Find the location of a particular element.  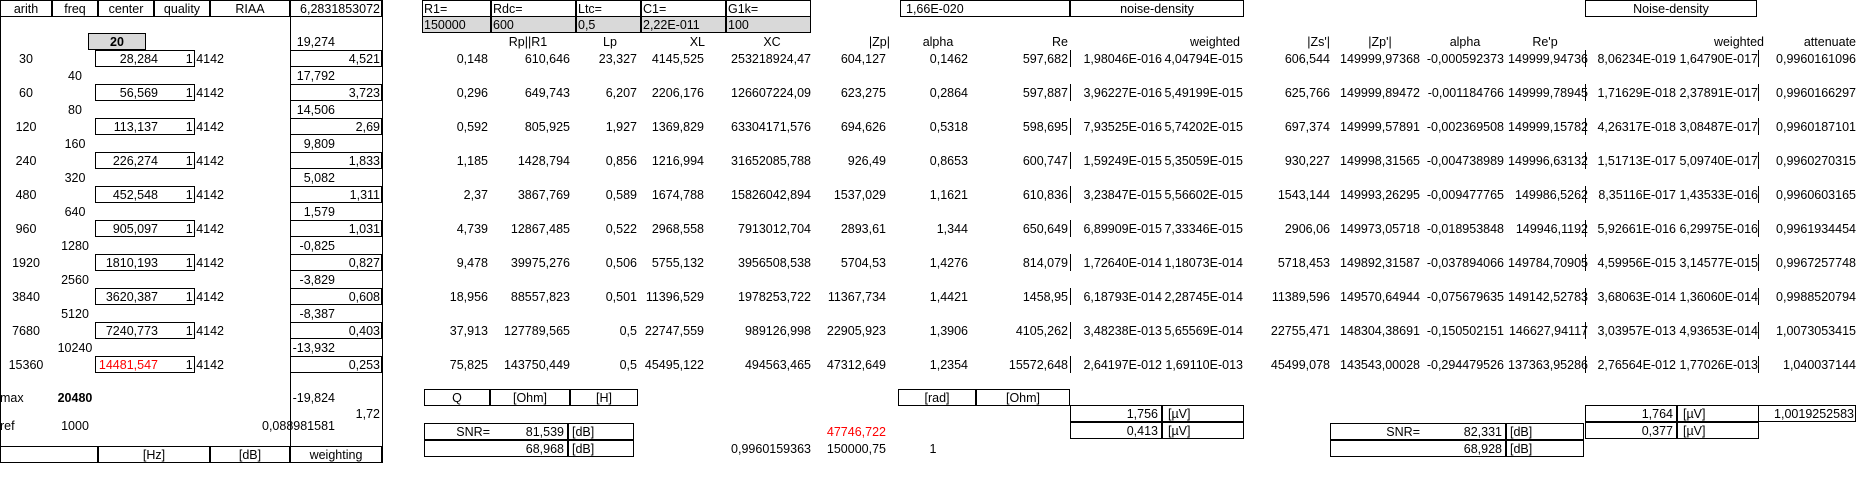

alpha-value: 1,4276 is located at coordinates (933, 263).